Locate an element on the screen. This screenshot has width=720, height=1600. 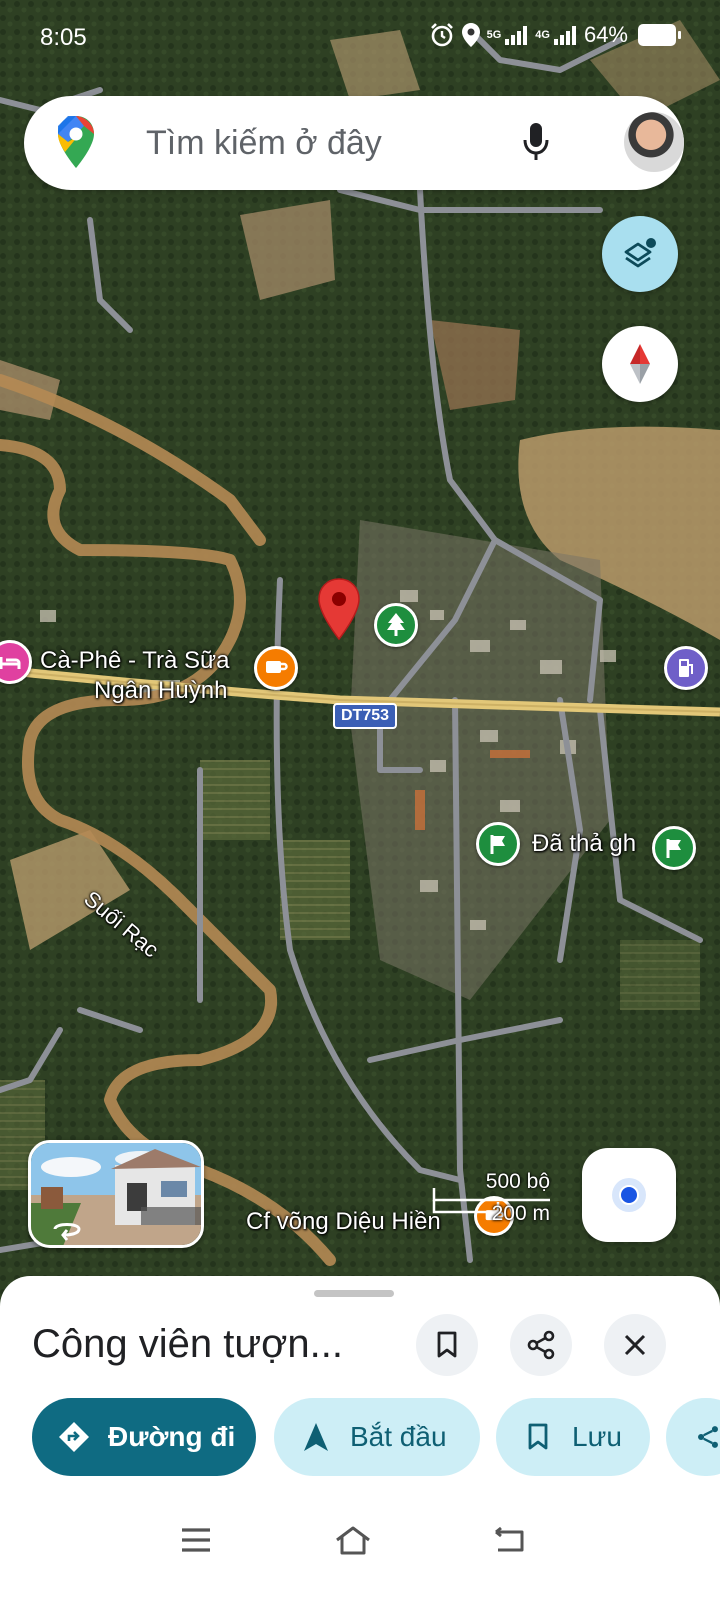
share-button is located at coordinates (541, 1345).